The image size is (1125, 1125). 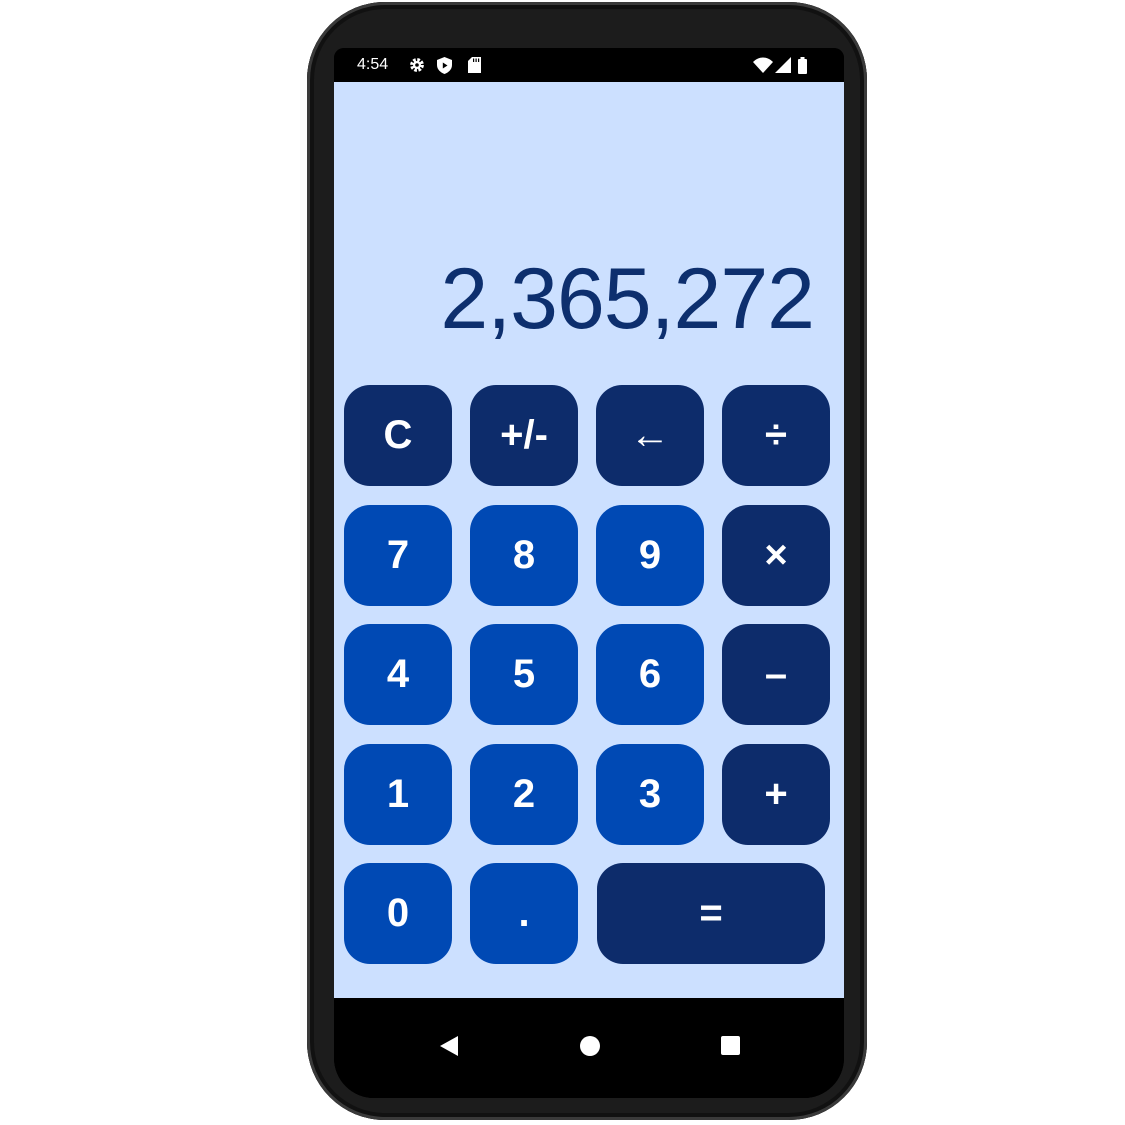 I want to click on digit-4-button: 4, so click(x=398, y=674).